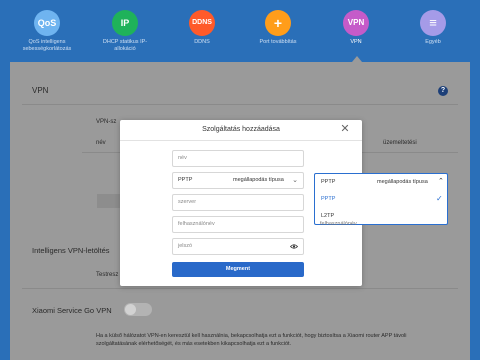 Image resolution: width=480 pixels, height=360 pixels. I want to click on help-icon: ?, so click(443, 91).